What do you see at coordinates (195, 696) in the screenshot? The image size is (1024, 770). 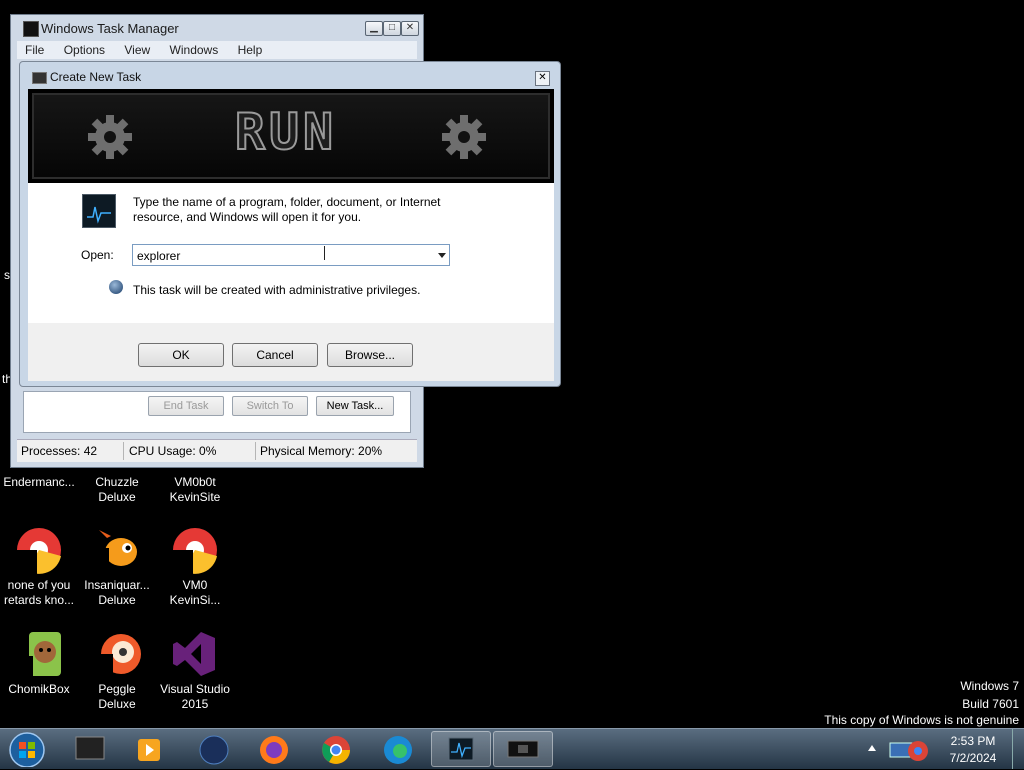 I see `desktop-icon-label: Visual Studio 2015` at bounding box center [195, 696].